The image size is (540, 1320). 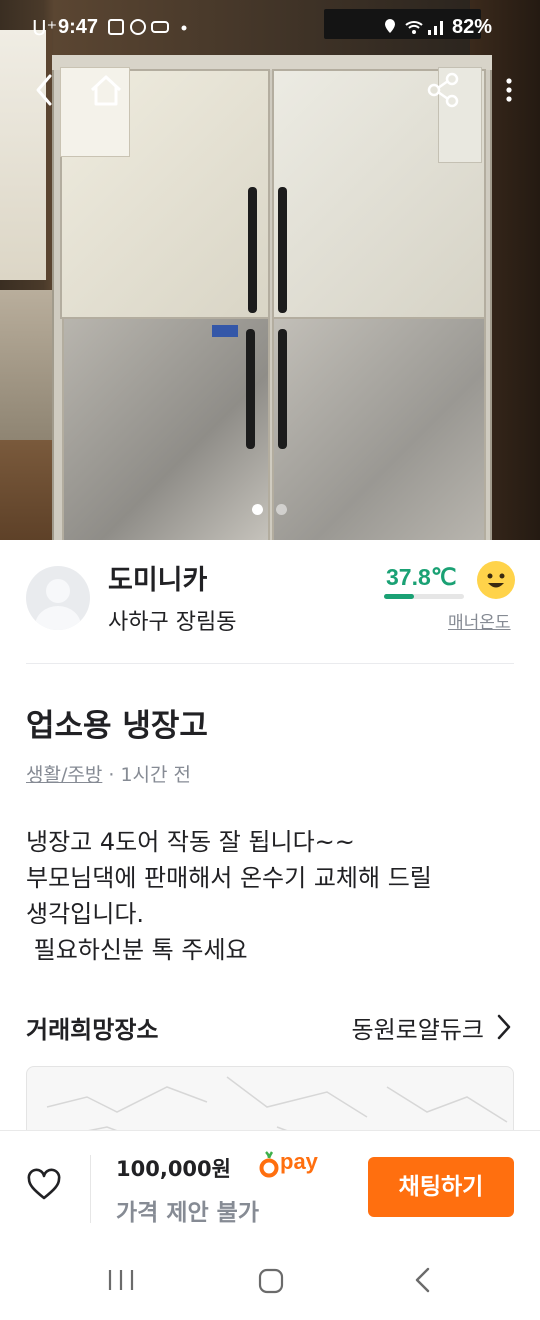 What do you see at coordinates (418, 1027) in the screenshot?
I see `trade-place-value: 동원로얄듀크` at bounding box center [418, 1027].